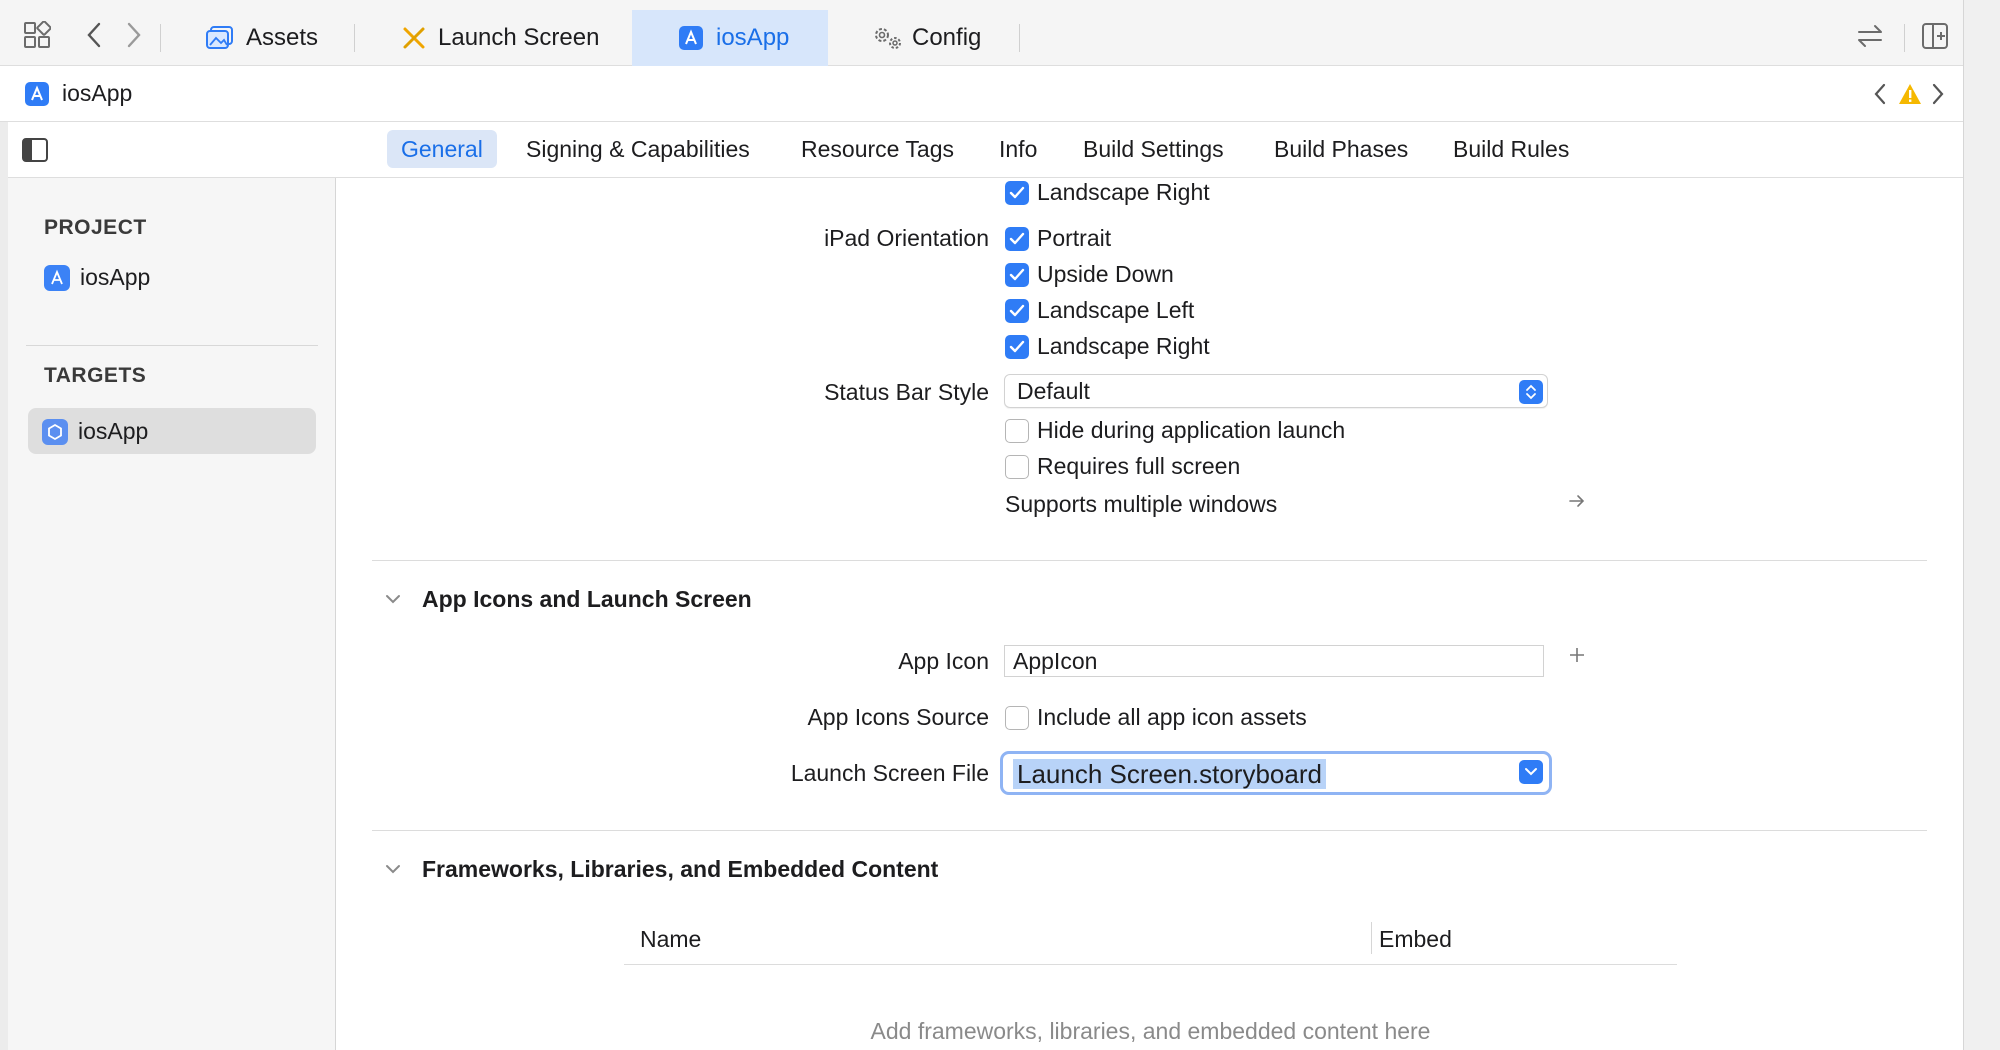 This screenshot has width=2000, height=1050. Describe the element at coordinates (1018, 149) in the screenshot. I see `tab-info: Info` at that location.